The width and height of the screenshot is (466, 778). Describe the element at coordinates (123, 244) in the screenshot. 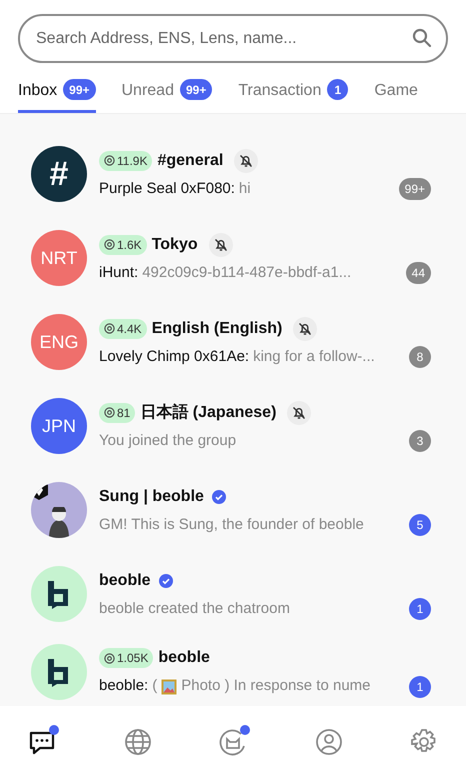

I see `member-count-pill: 1.6K` at that location.